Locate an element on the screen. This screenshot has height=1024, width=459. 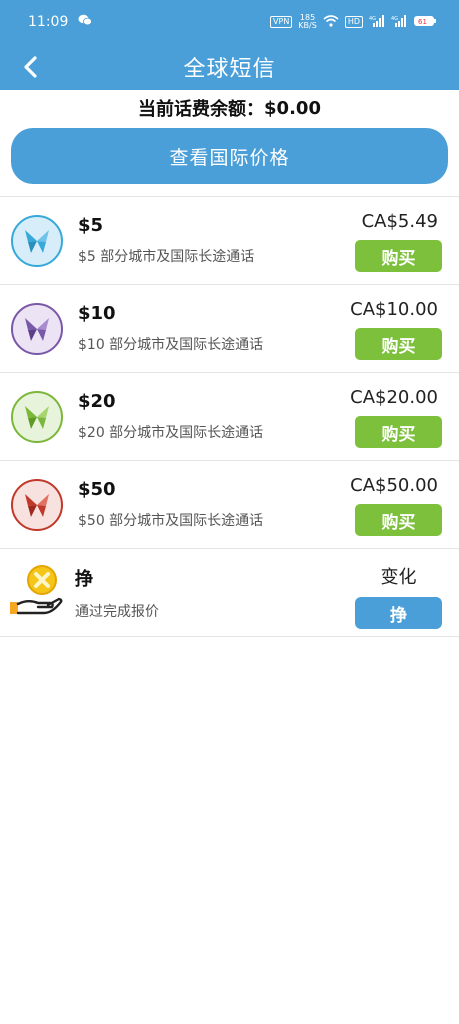
back-button is located at coordinates (31, 67).